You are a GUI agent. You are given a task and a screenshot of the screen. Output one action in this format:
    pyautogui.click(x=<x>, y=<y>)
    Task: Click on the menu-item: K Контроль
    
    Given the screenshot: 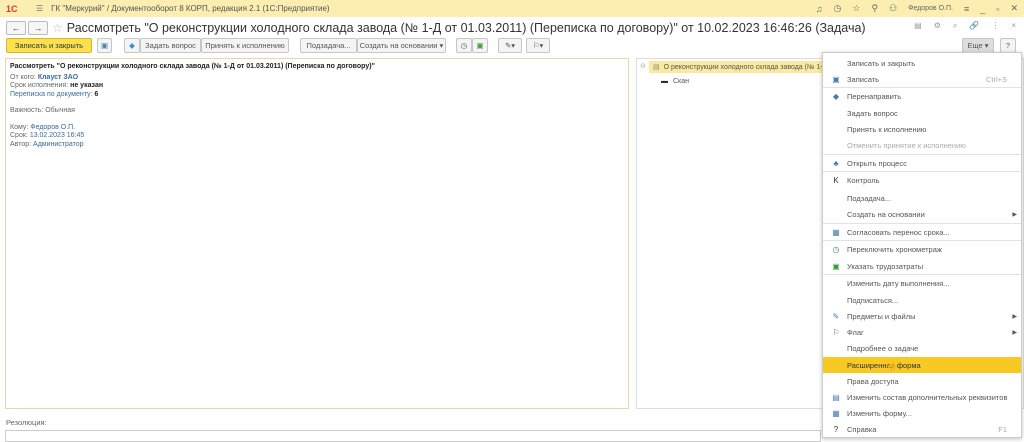 What is the action you would take?
    pyautogui.click(x=922, y=180)
    